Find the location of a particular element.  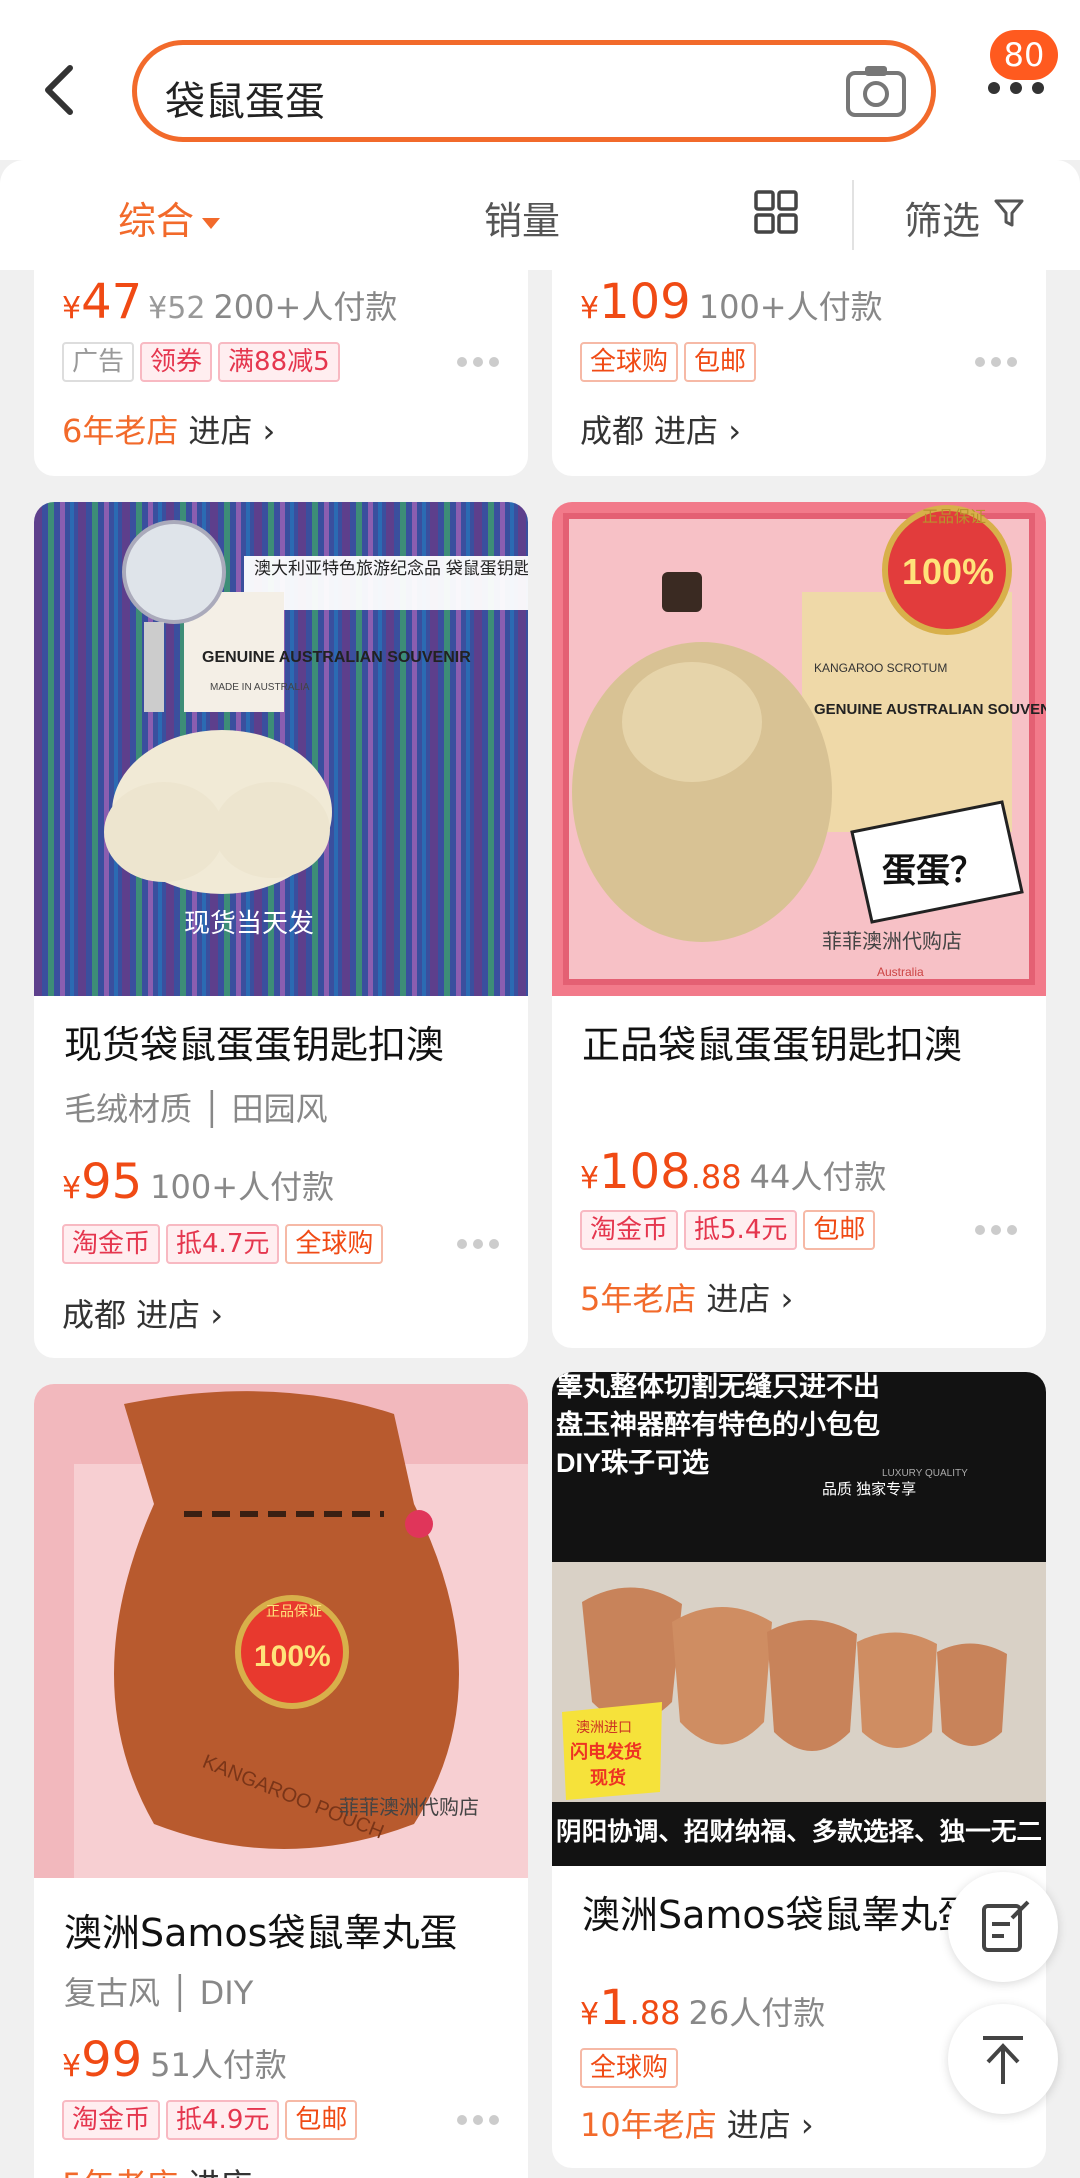

image-shop-watermark: 菲菲澳洲代购店 is located at coordinates (892, 941).